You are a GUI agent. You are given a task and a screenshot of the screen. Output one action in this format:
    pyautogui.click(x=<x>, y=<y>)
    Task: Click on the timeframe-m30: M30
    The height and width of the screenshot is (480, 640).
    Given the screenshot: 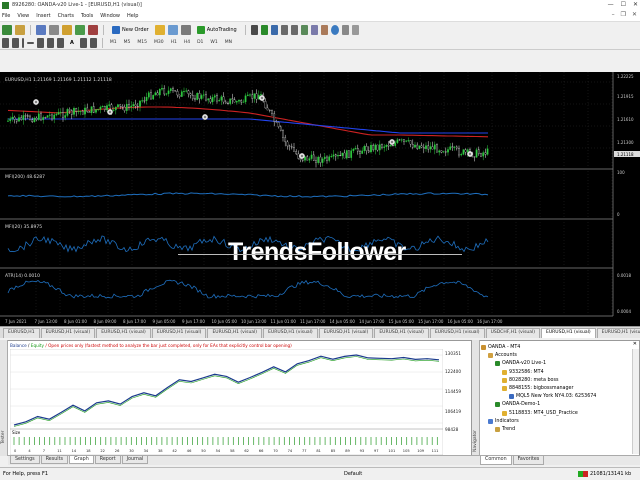 What is the action you would take?
    pyautogui.click(x=159, y=42)
    